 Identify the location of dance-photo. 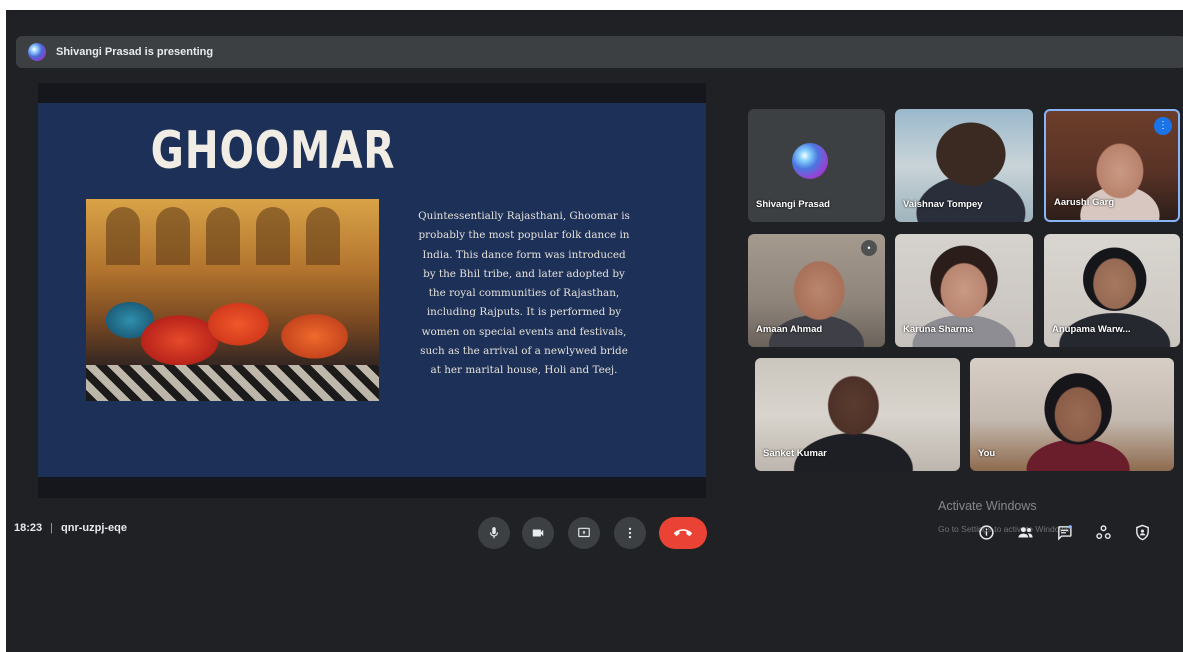
(232, 300).